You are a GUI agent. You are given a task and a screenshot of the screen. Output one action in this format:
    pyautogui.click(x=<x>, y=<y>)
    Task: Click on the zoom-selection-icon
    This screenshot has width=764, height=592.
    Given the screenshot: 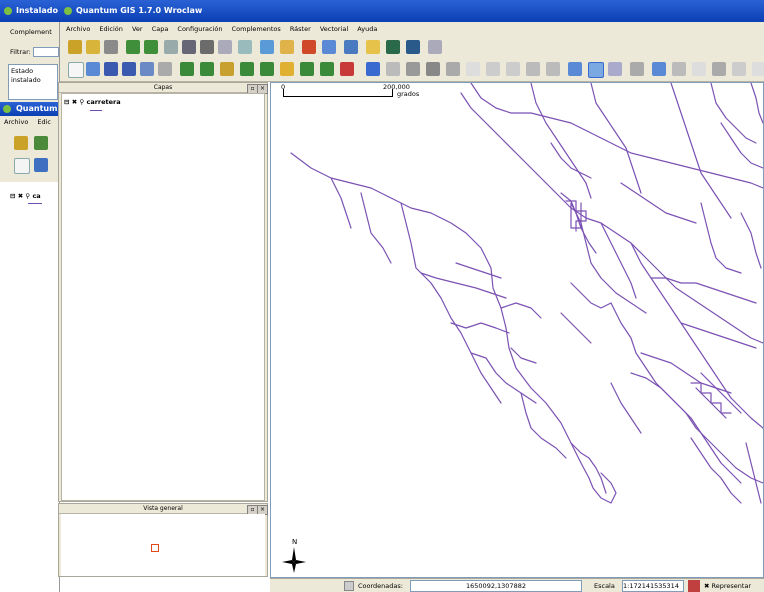 What is the action you would take?
    pyautogui.click(x=659, y=69)
    